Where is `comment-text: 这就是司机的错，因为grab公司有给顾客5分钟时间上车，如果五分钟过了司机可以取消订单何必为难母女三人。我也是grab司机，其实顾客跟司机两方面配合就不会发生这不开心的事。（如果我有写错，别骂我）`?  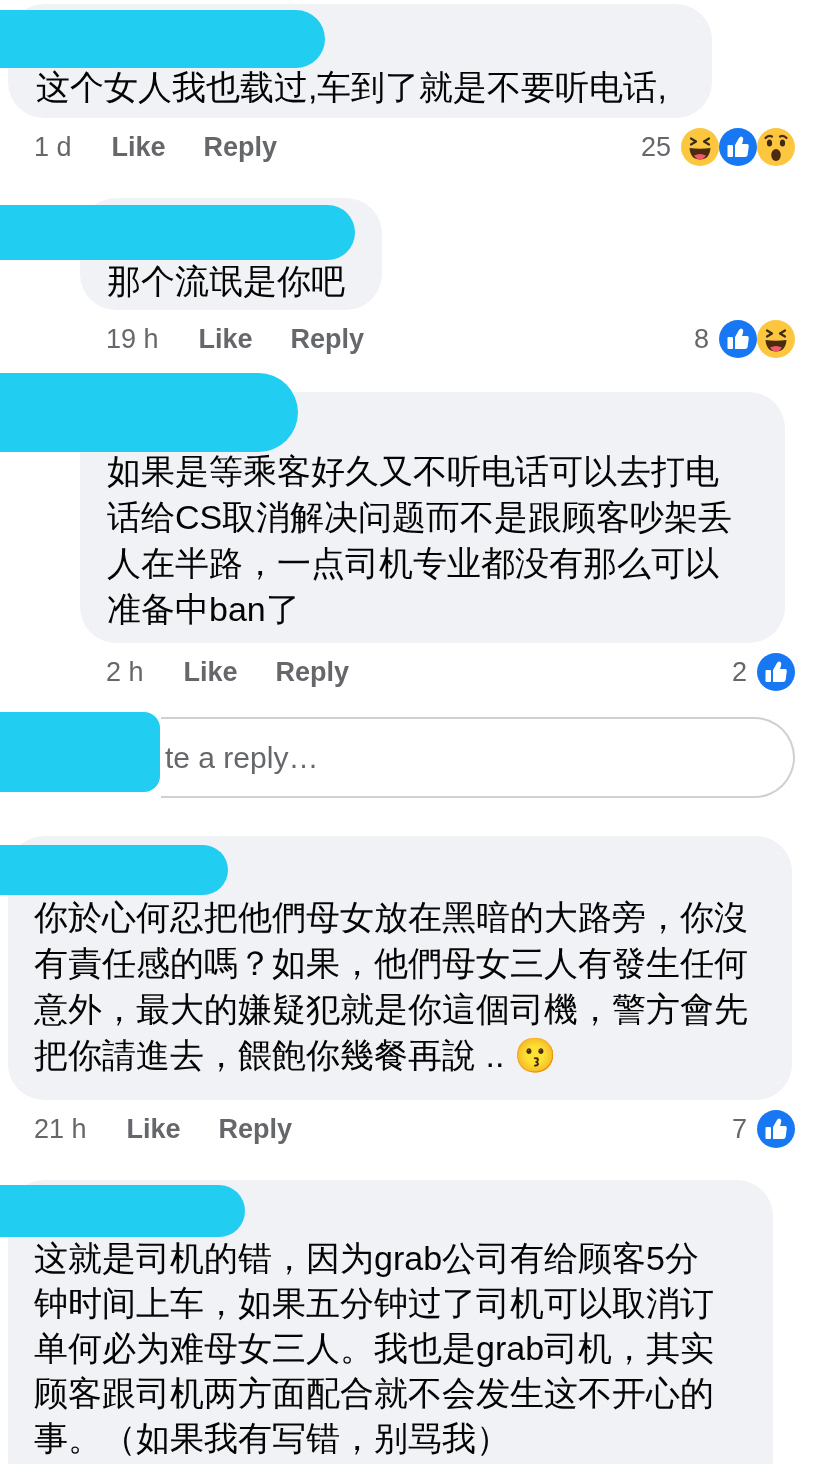 comment-text: 这就是司机的错，因为grab公司有给顾客5分钟时间上车，如果五分钟过了司机可以取消订单何必为难母女三人。我也是grab司机，其实顾客跟司机两方面配合就不会发生这不开心的事。（如果我有写错，别骂我） is located at coordinates (375, 1348).